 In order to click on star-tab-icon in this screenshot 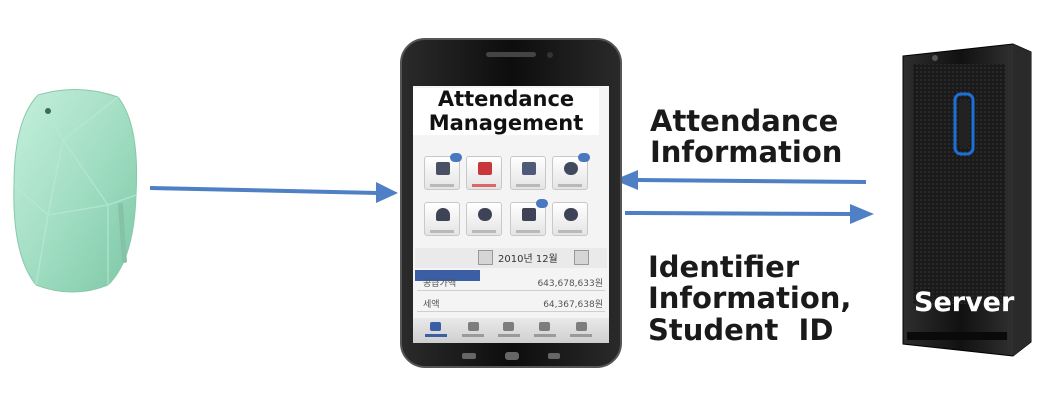, I will do `click(544, 326)`.